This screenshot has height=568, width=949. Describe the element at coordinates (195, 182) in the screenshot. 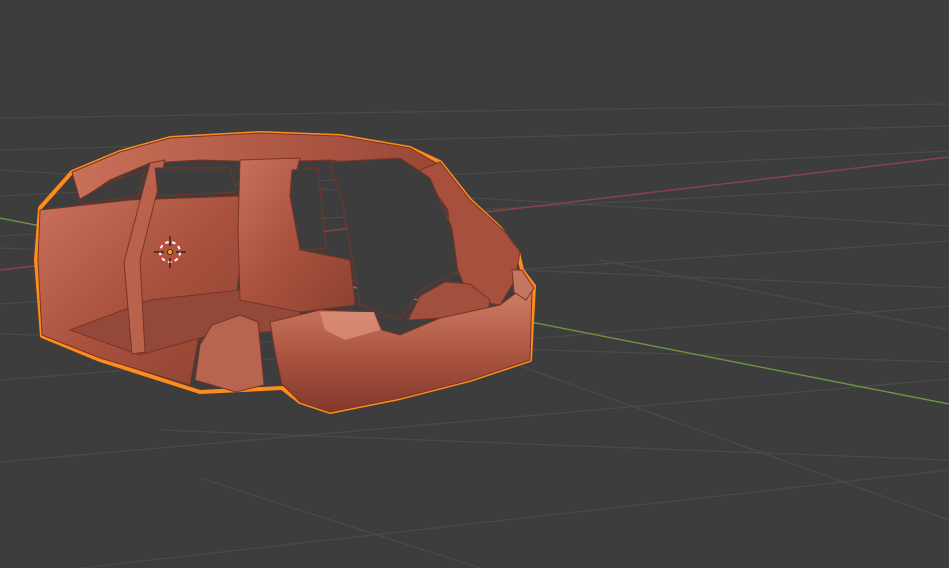

I see `rear-side-window` at that location.